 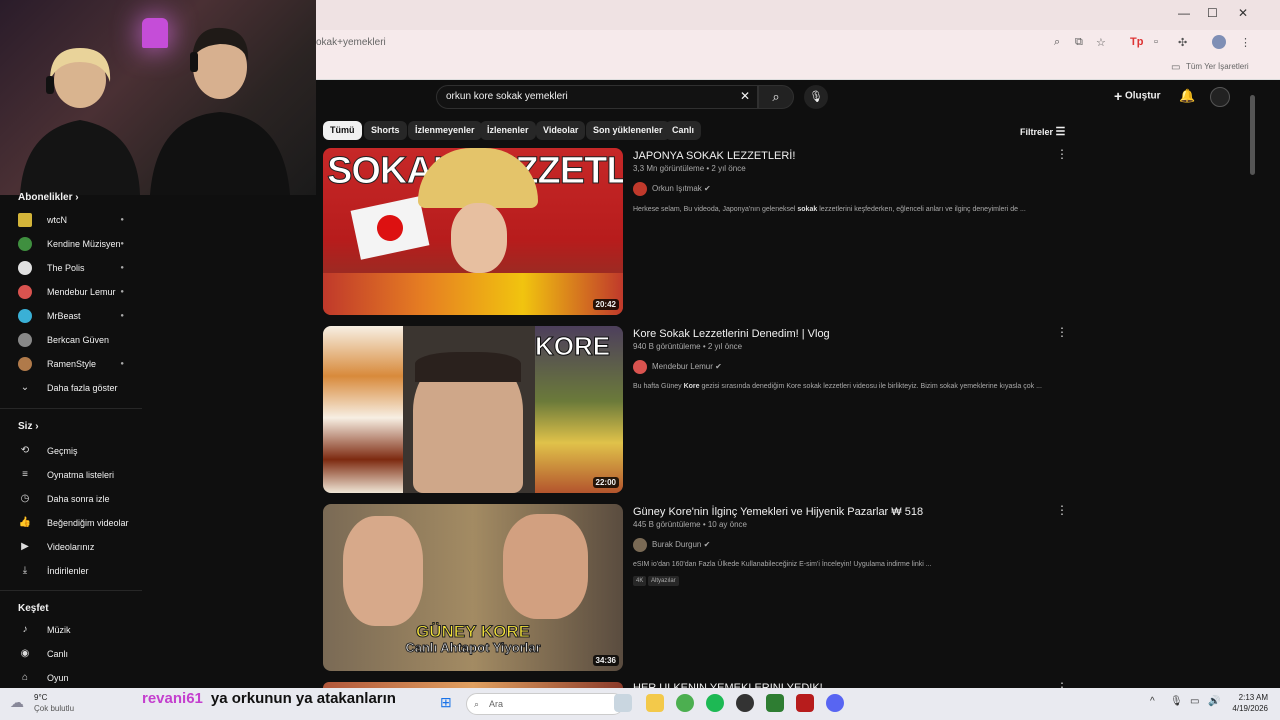 I want to click on weather-icon: ☁, so click(x=17, y=702).